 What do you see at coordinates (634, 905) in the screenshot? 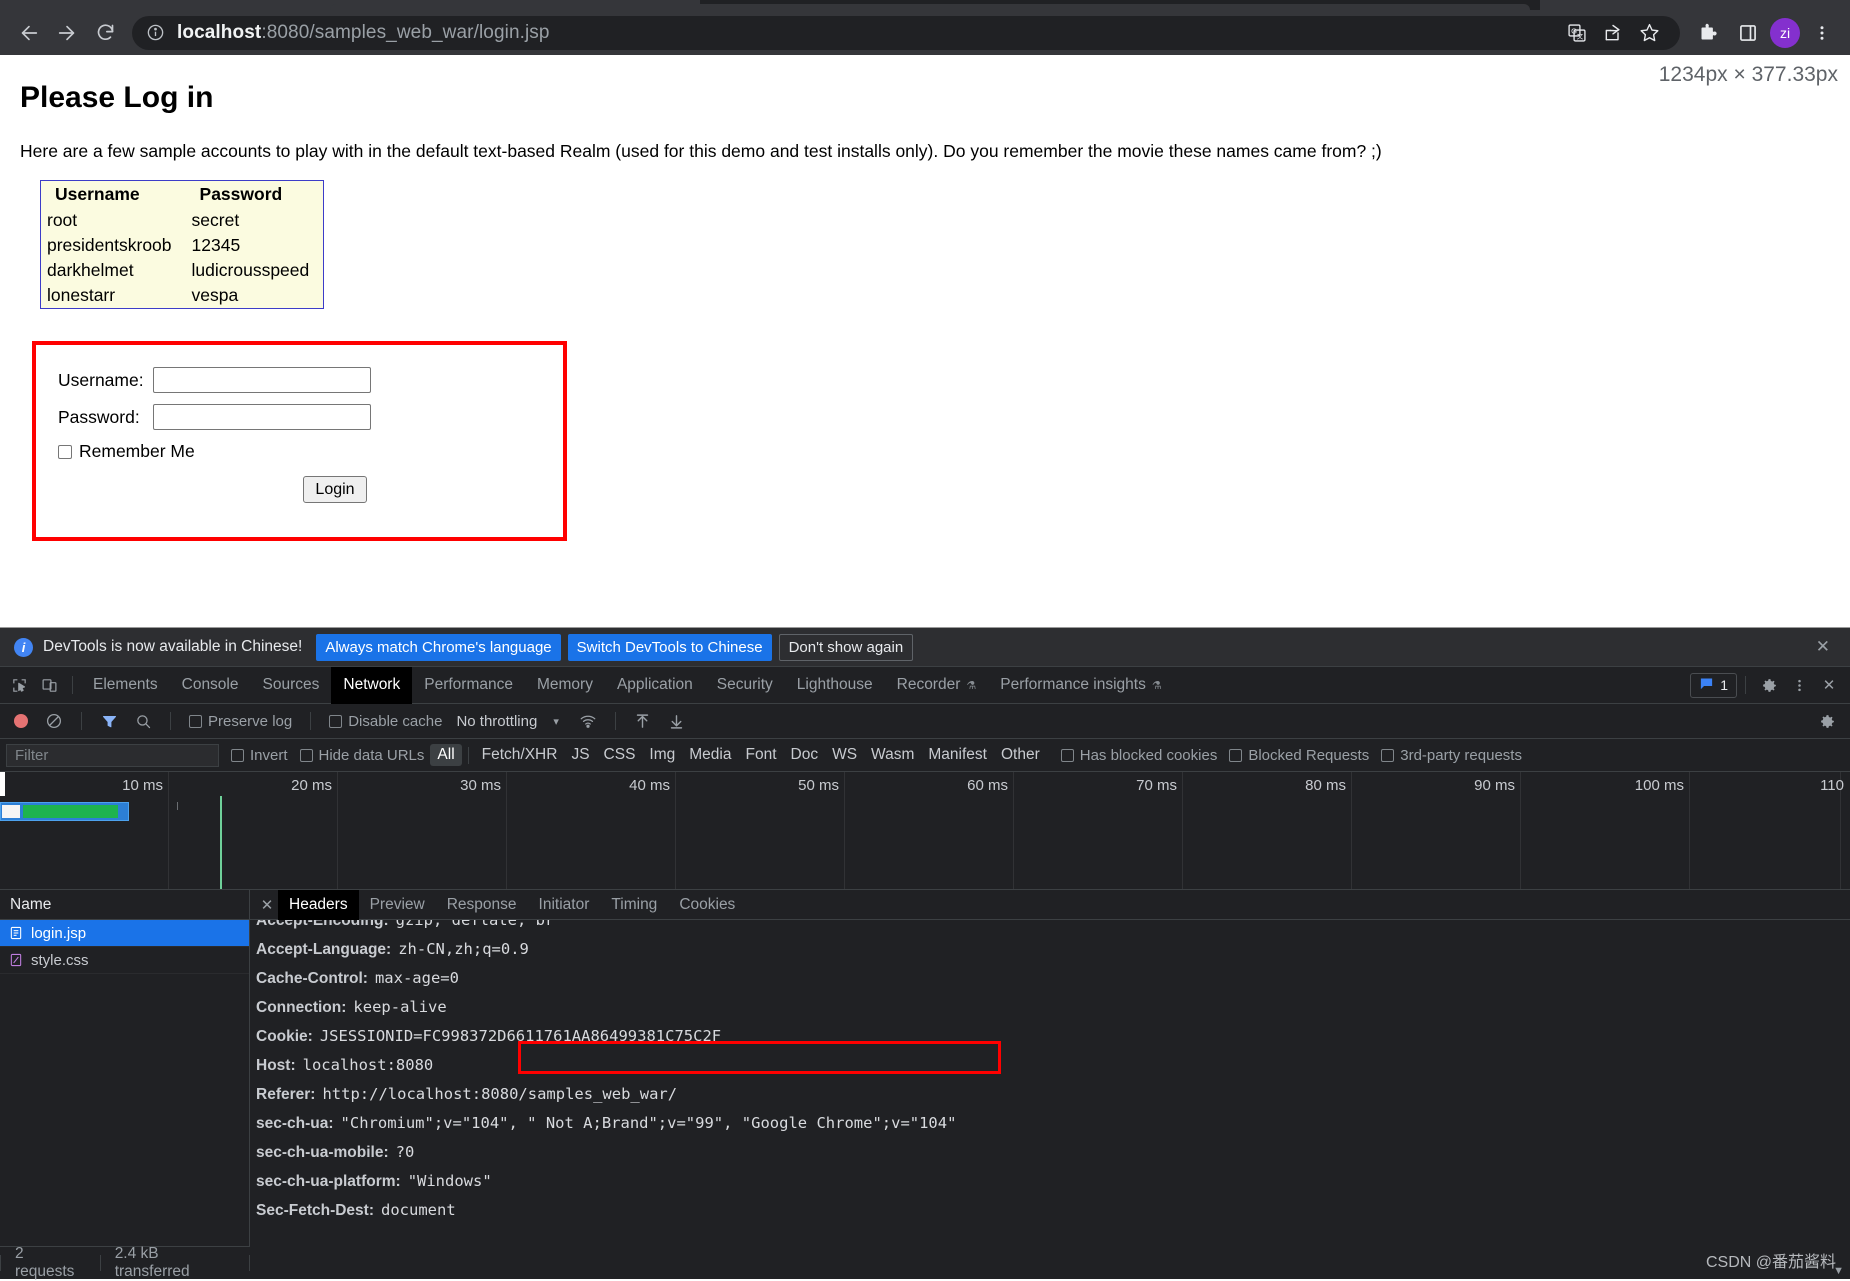
I see `detail-tab-timing: Timing` at bounding box center [634, 905].